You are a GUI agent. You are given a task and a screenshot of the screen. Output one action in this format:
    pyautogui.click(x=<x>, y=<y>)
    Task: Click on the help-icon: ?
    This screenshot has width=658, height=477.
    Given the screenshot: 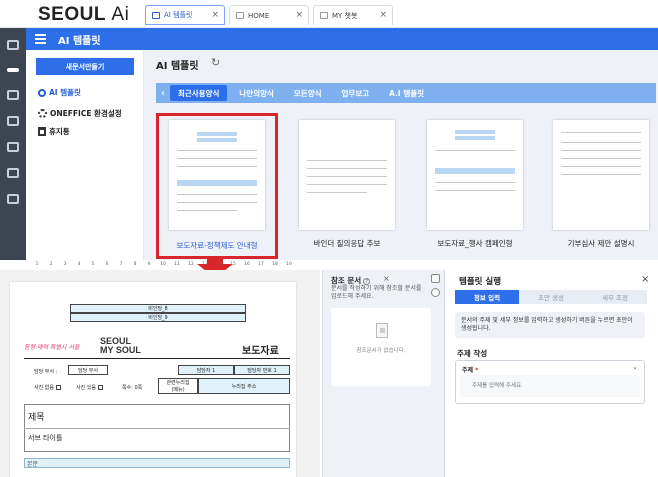 What is the action you would take?
    pyautogui.click(x=367, y=281)
    